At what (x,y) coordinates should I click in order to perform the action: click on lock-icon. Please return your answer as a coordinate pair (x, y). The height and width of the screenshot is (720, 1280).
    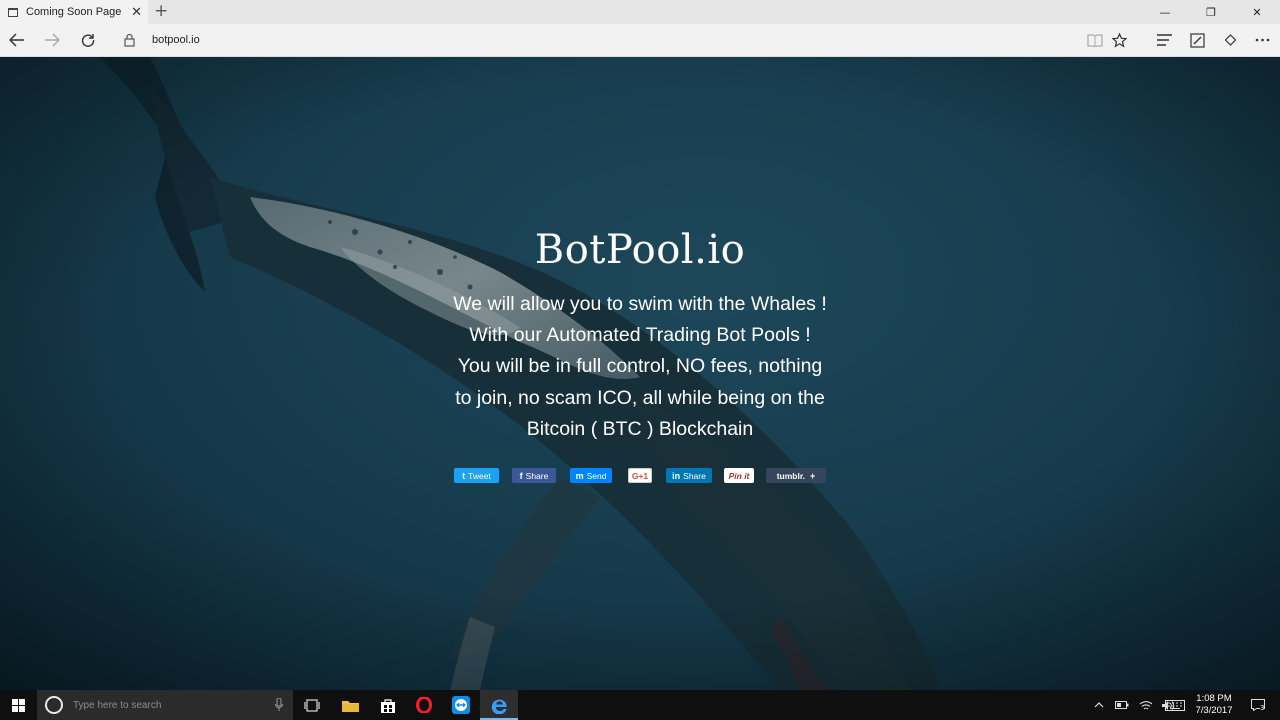
    Looking at the image, I should click on (129, 41).